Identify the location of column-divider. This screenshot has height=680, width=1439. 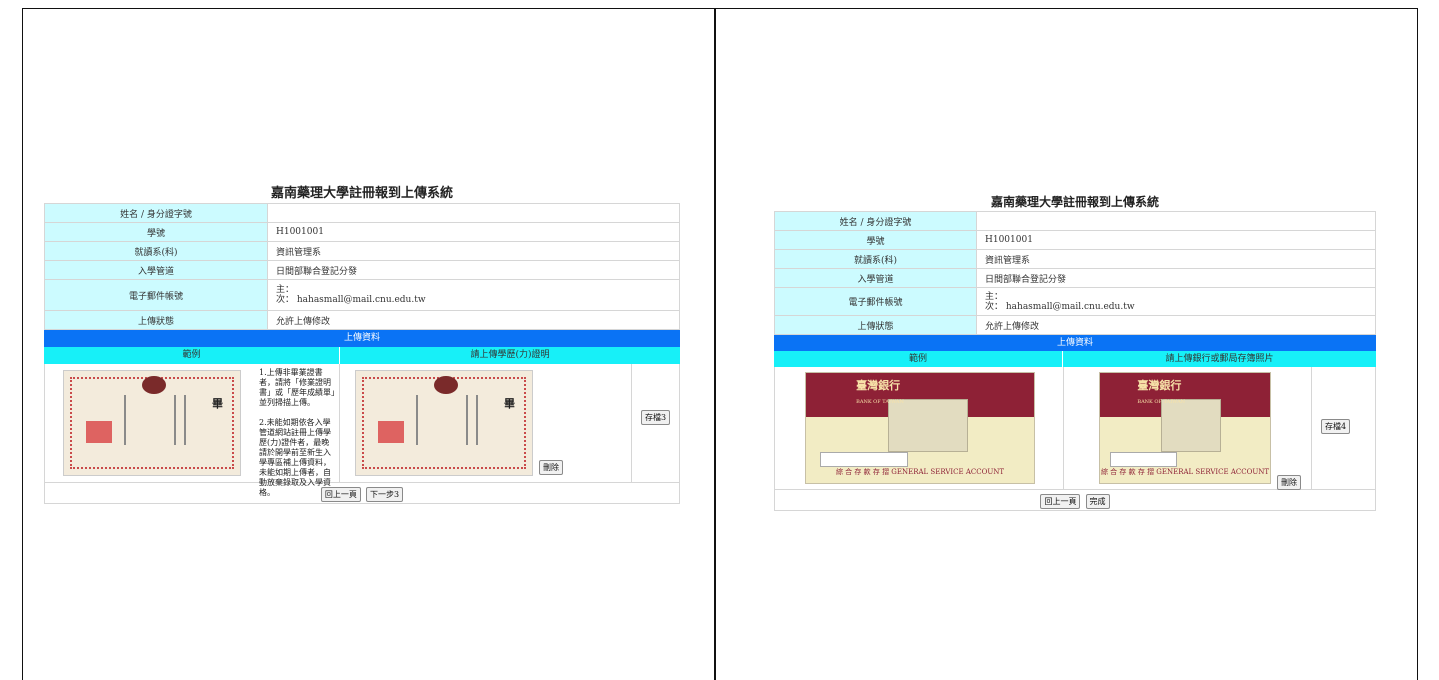
(715, 344).